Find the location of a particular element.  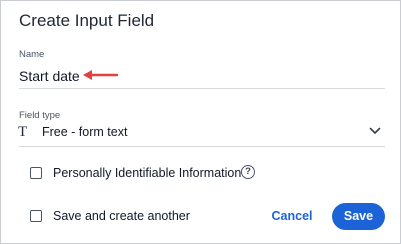

name-field-underline is located at coordinates (202, 88).